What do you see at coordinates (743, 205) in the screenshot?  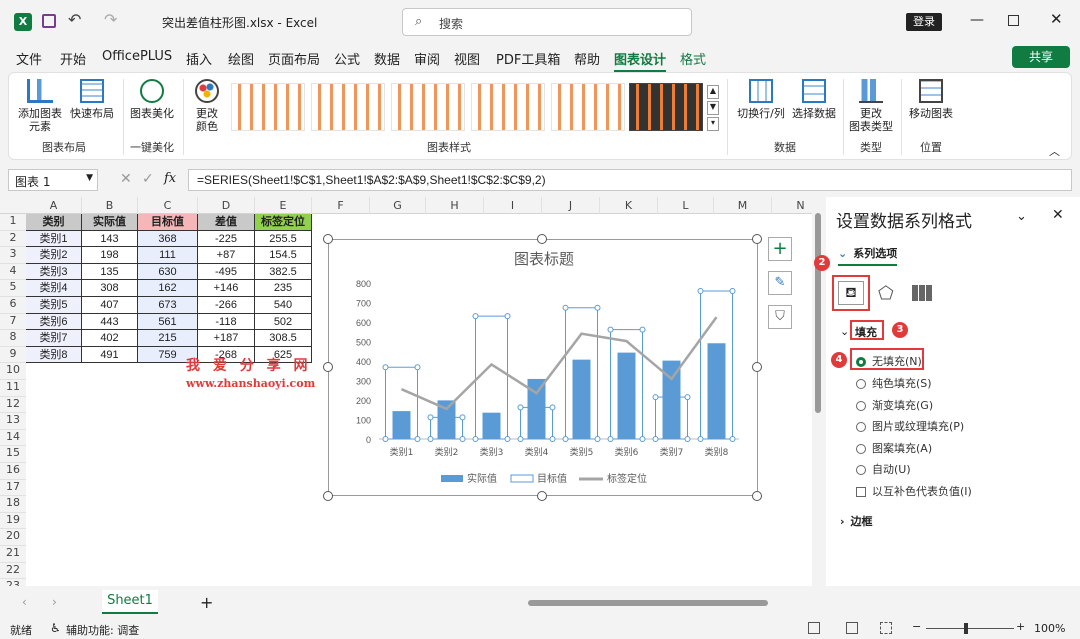 I see `column-header-m: M` at bounding box center [743, 205].